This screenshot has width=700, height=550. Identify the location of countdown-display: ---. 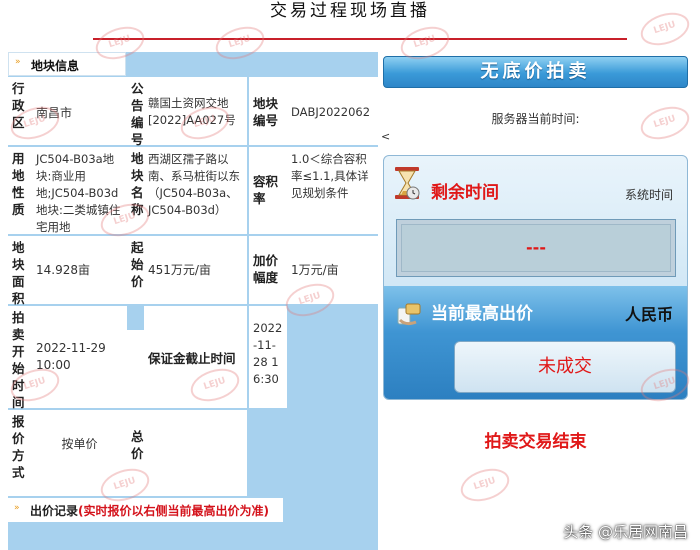
(536, 248).